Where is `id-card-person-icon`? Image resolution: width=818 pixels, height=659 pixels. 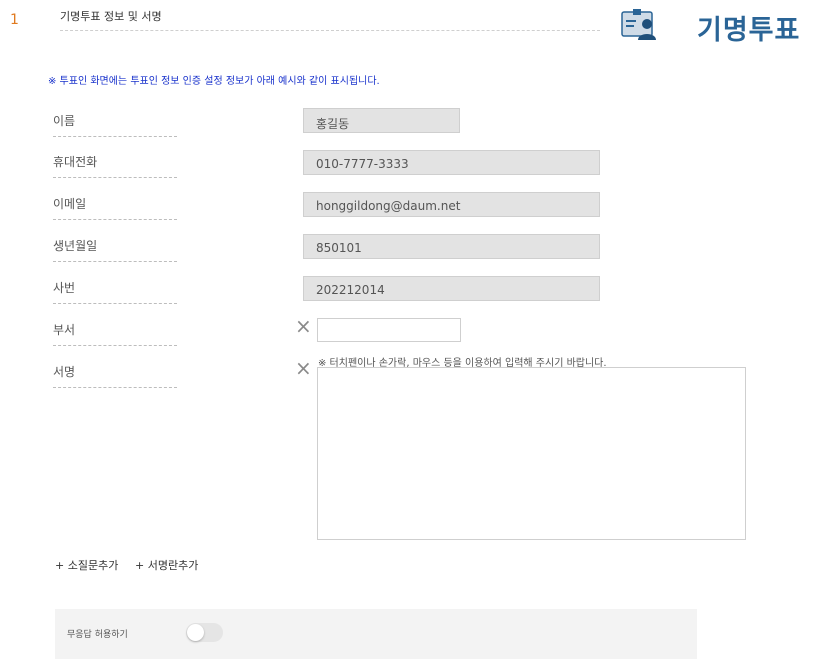
id-card-person-icon is located at coordinates (638, 24).